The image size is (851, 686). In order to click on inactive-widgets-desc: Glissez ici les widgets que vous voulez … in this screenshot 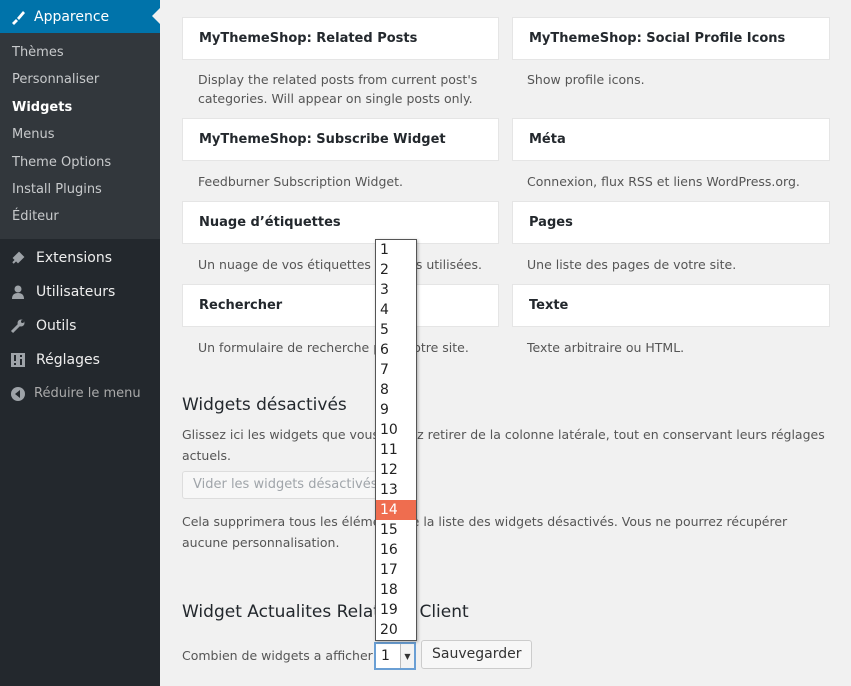, I will do `click(503, 445)`.